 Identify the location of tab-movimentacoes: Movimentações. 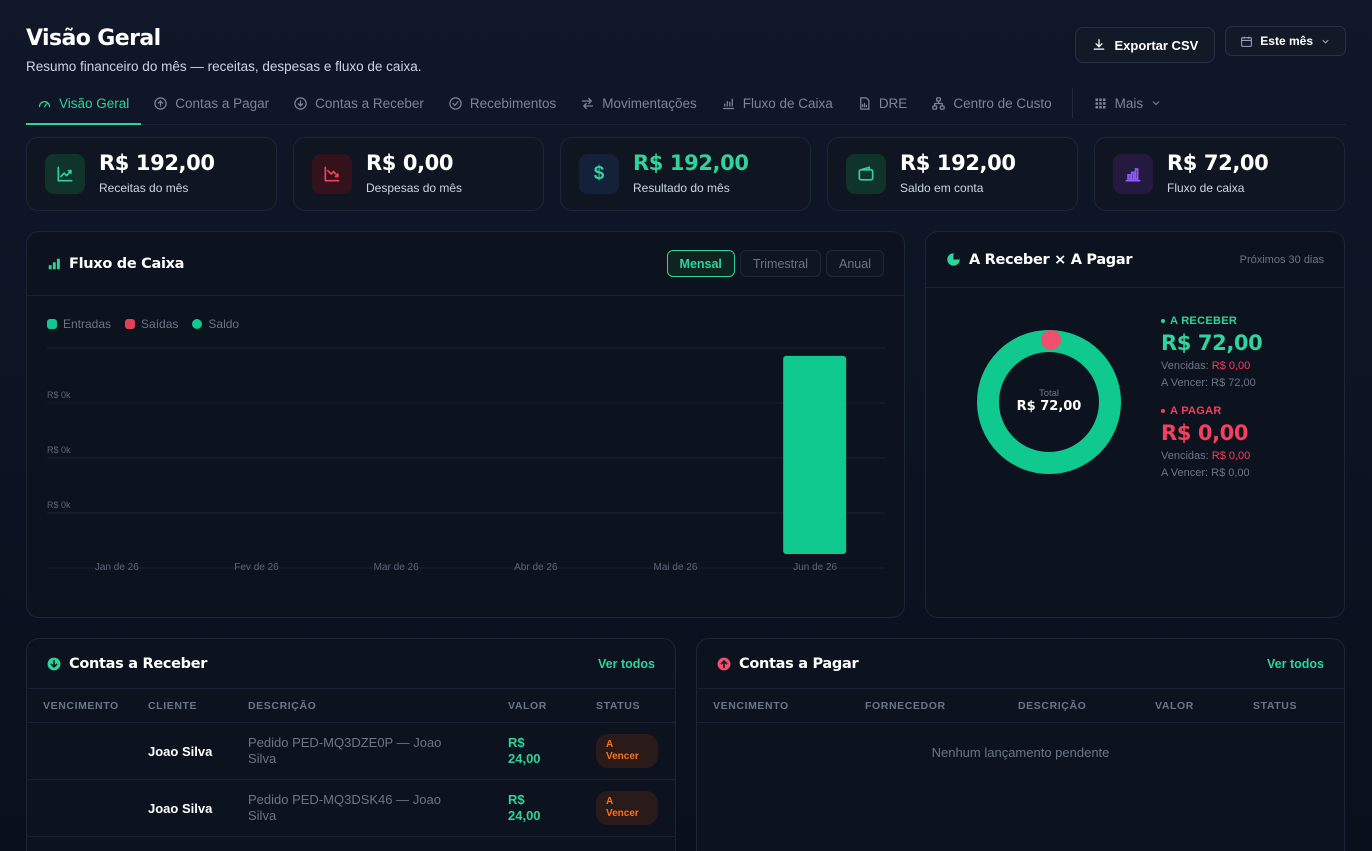
(638, 103).